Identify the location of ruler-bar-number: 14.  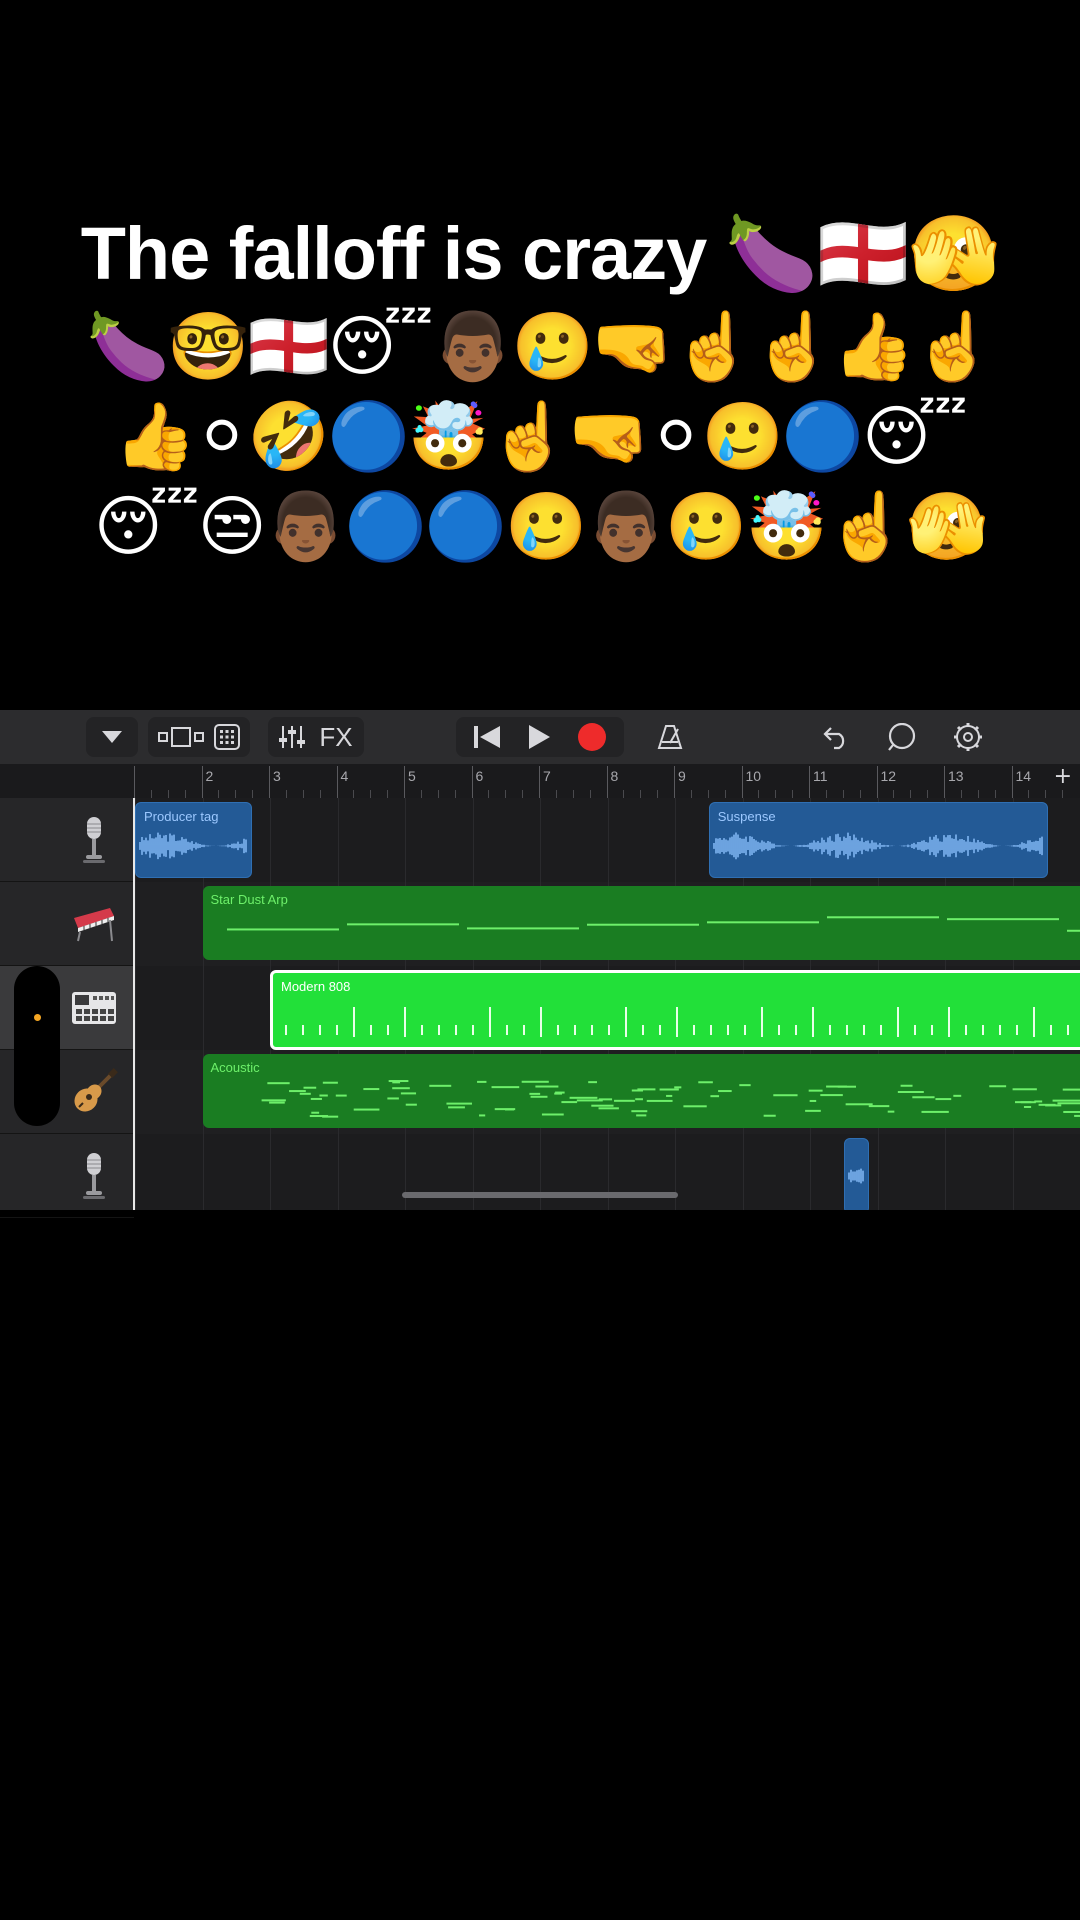
(1023, 776).